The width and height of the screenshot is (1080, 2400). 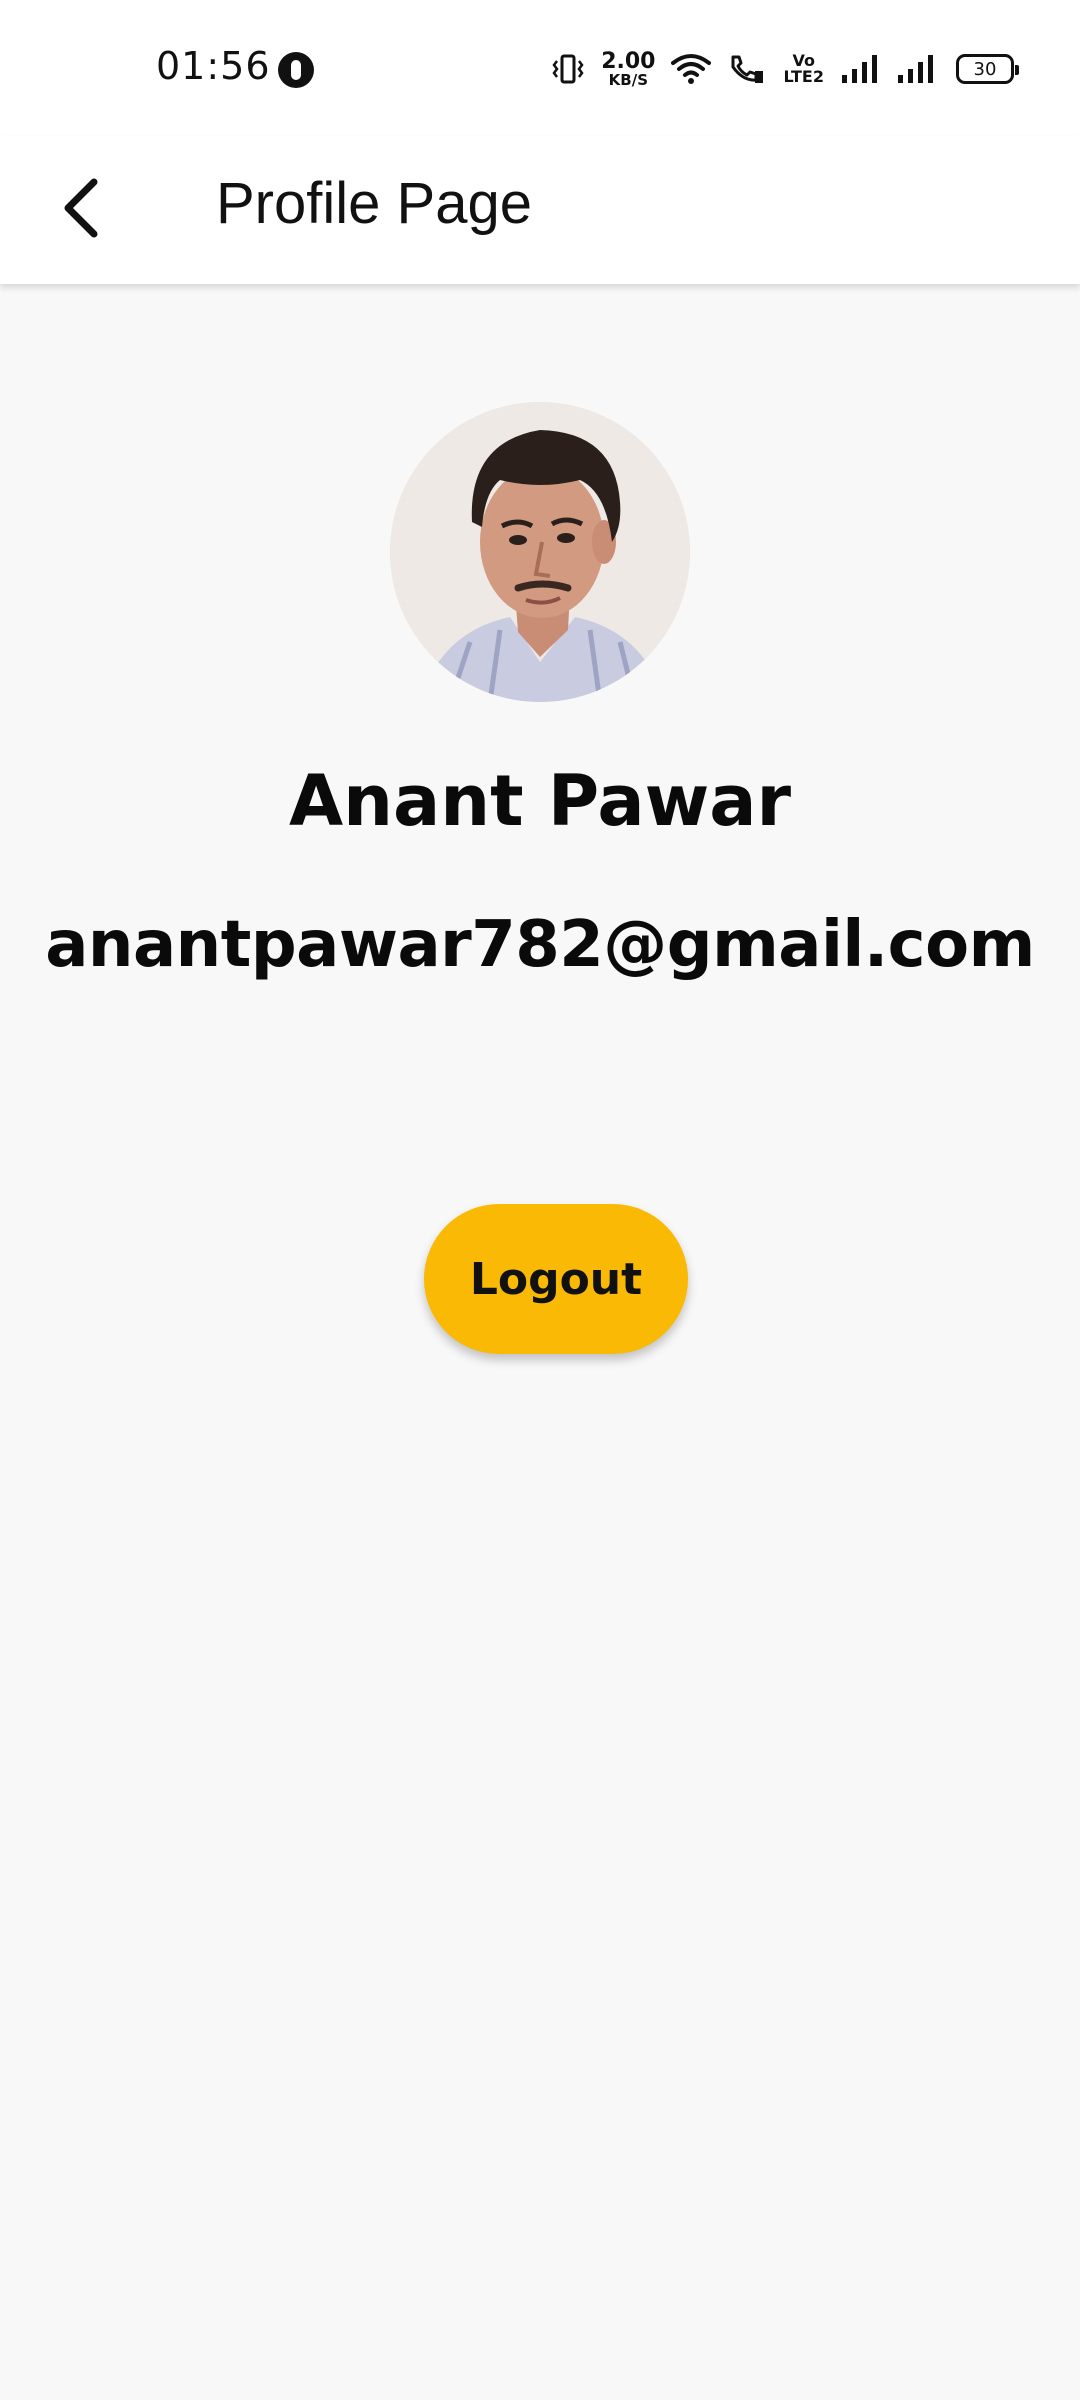 What do you see at coordinates (628, 79) in the screenshot?
I see `network-speed-unit: KB/S` at bounding box center [628, 79].